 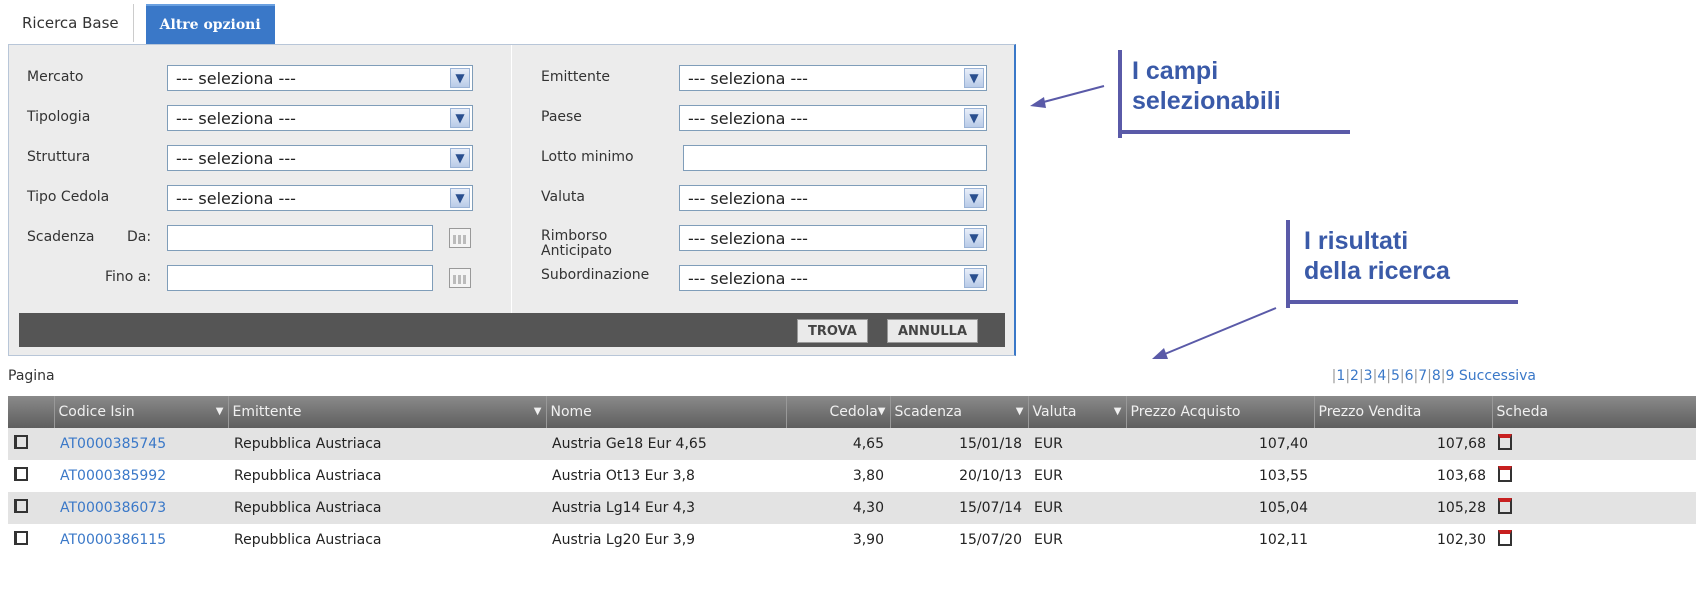 I want to click on pagination: |1|2|3|4|5|6|7|8|9 Successiva, so click(x=1433, y=376).